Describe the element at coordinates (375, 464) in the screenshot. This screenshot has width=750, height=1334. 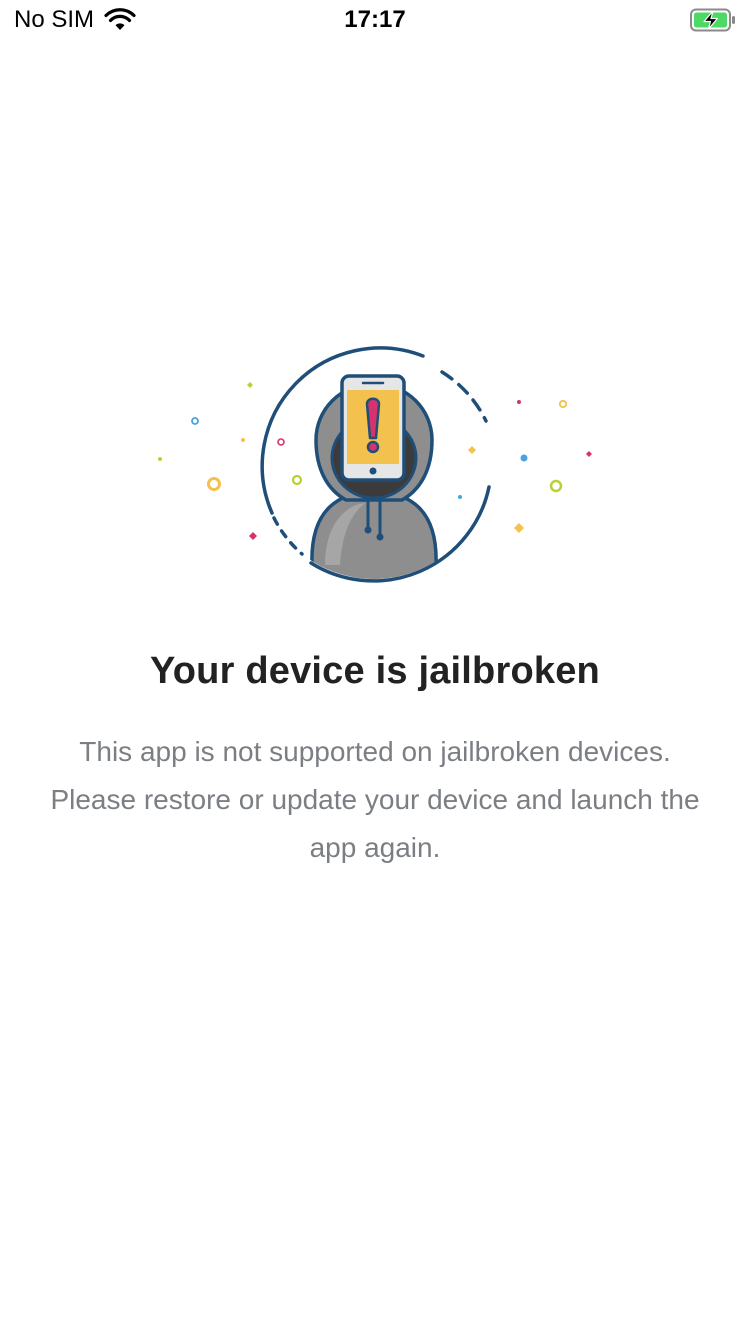
I see `hooded-hacker-with-warning-phone-icon` at that location.